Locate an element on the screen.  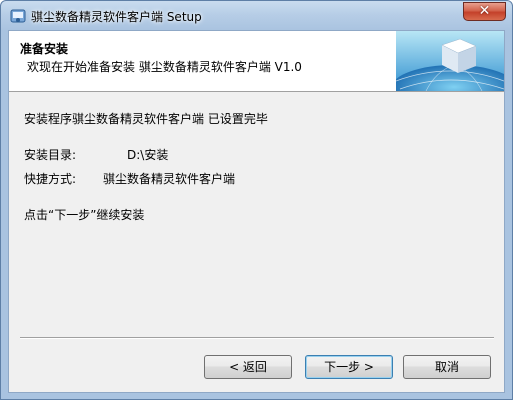
wizard-header: 准备安装 欢现在开始准备安装 骐尘数备精灵软件客户端 V1.0 is located at coordinates (256, 61).